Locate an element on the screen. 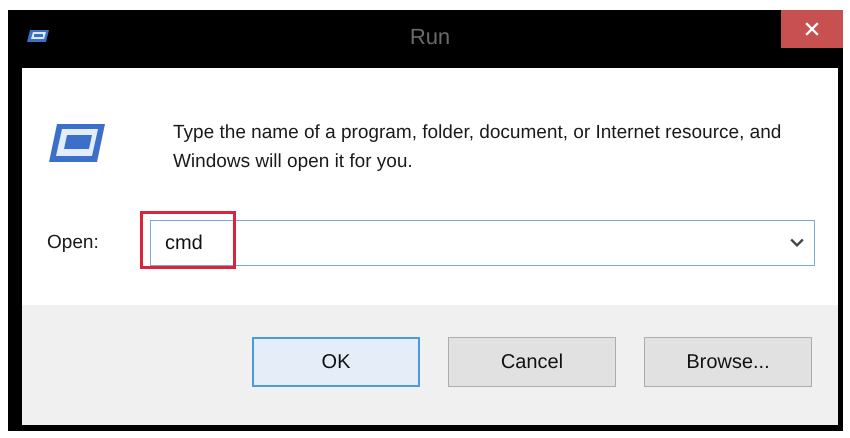  window-title: Run is located at coordinates (430, 37).